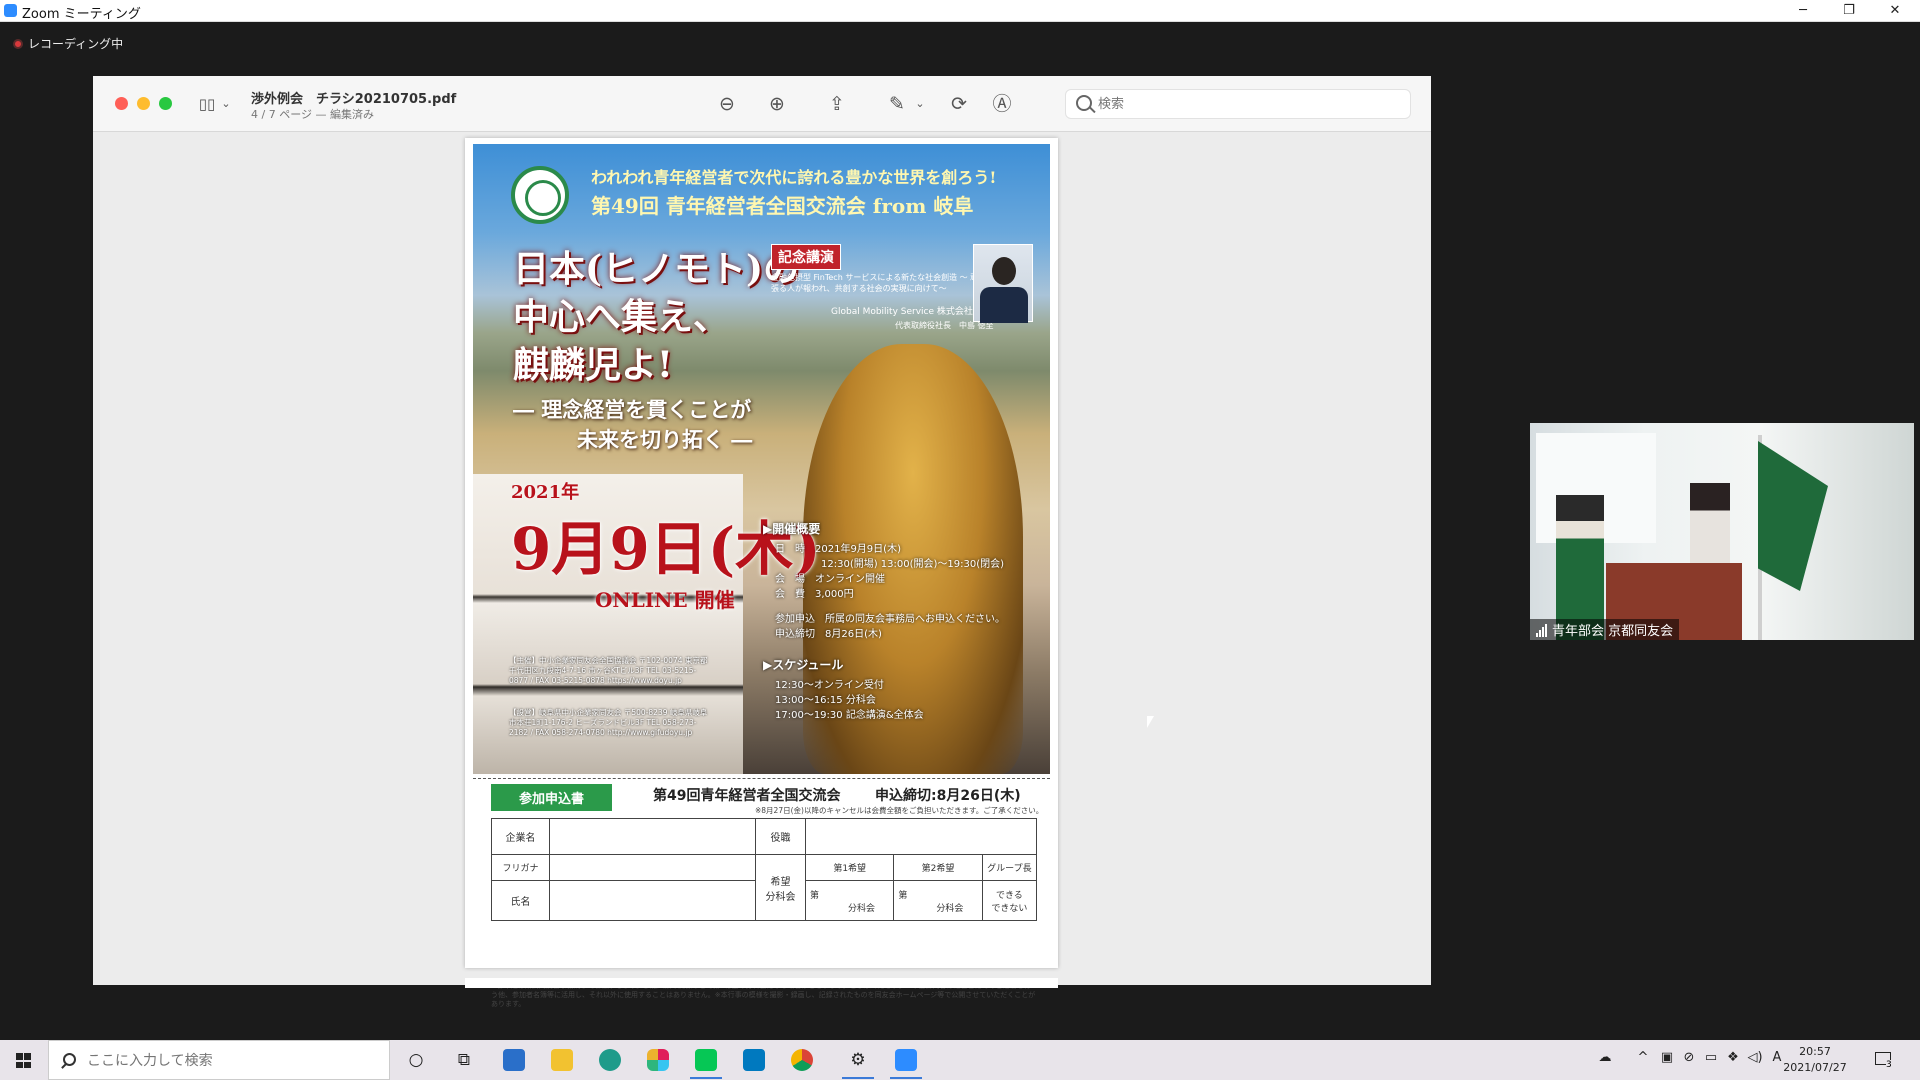 The image size is (1920, 1080). I want to click on task-view-icon: ⧉, so click(464, 1060).